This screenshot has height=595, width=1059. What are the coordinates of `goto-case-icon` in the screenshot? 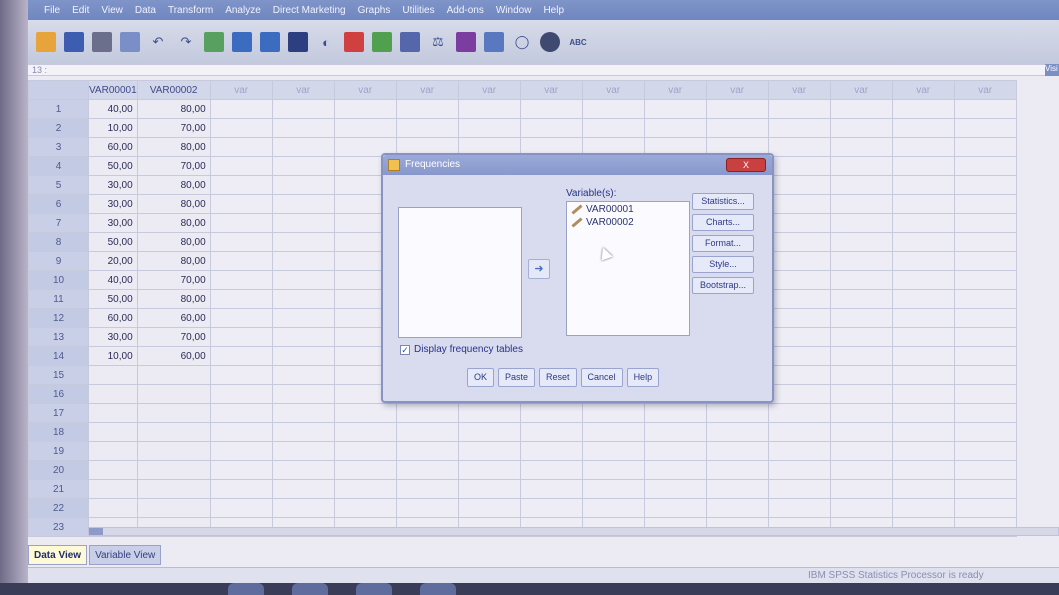 It's located at (214, 42).